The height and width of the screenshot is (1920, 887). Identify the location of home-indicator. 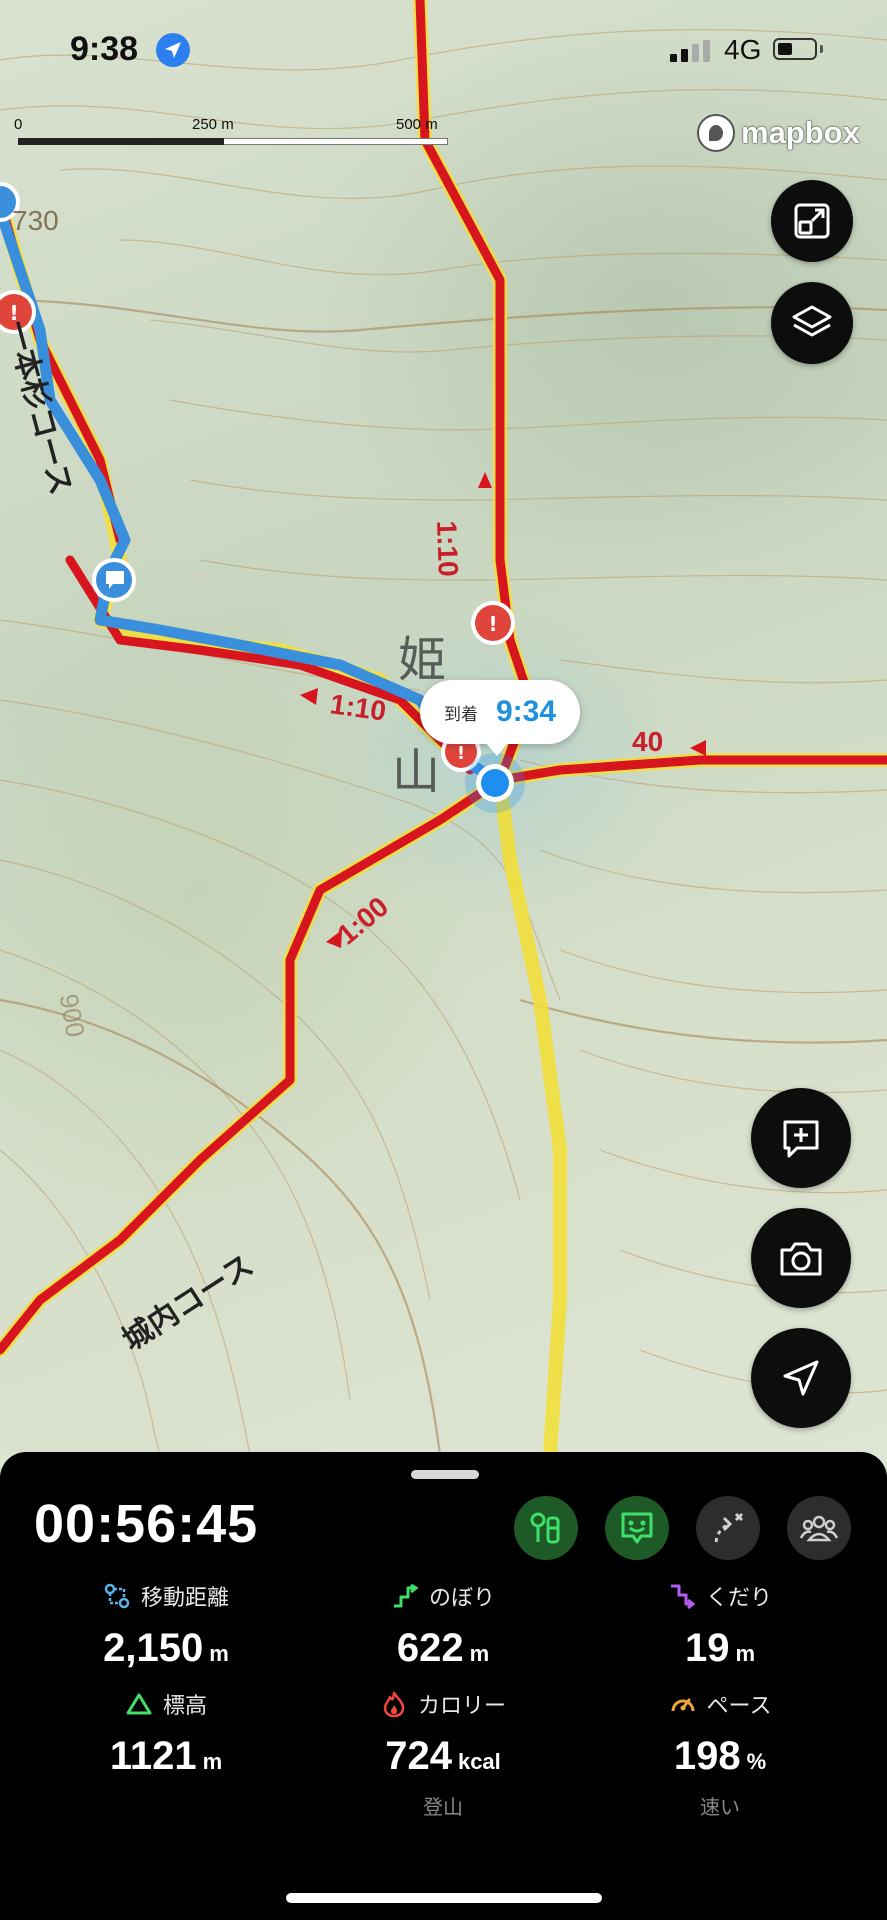
(444, 1898).